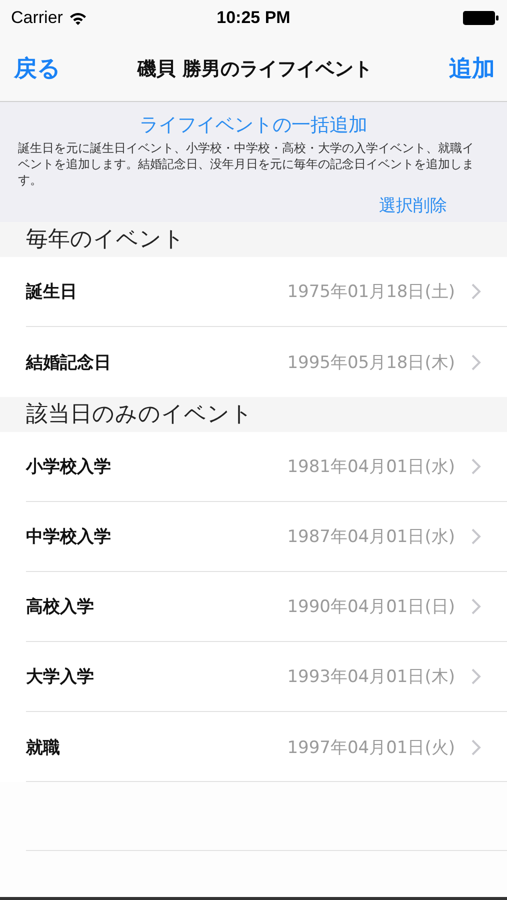 This screenshot has width=507, height=900. What do you see at coordinates (371, 677) in the screenshot?
I see `event-date: 1993年04月01日(木)` at bounding box center [371, 677].